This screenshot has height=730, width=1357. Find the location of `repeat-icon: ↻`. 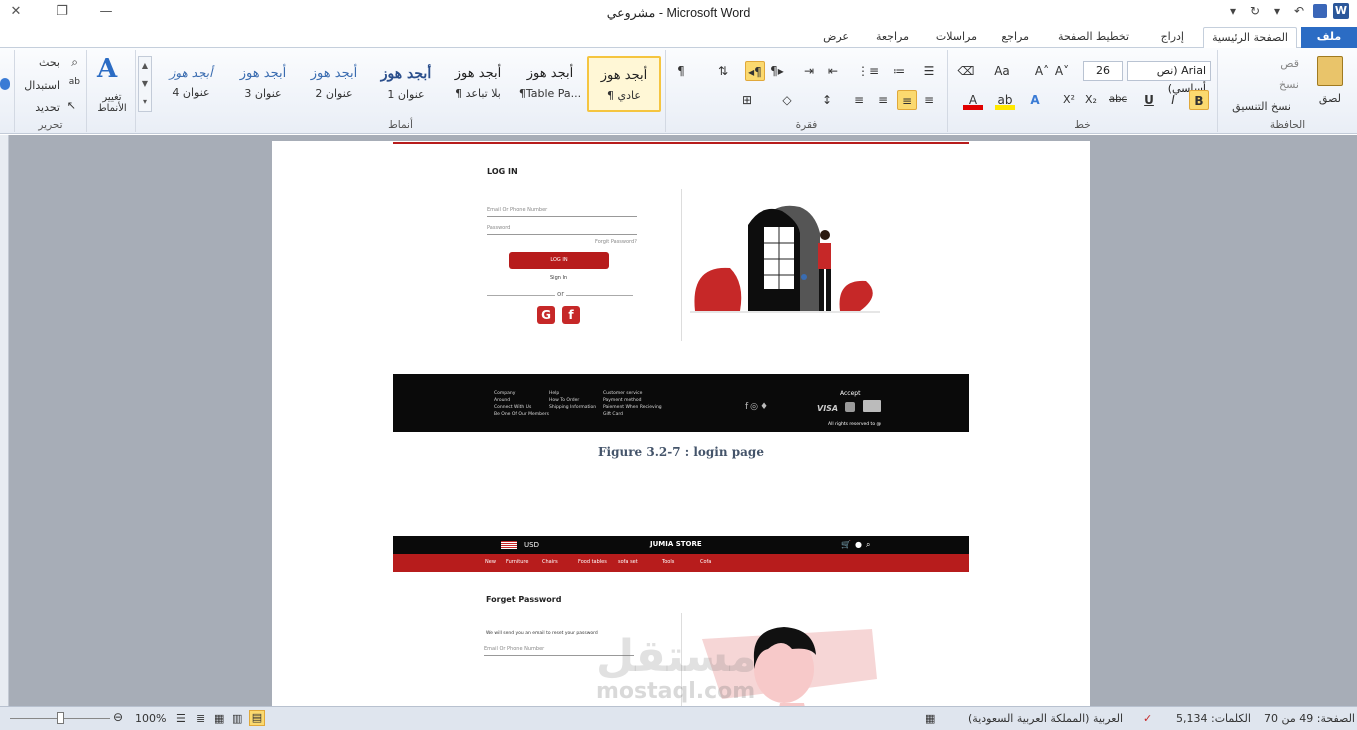

repeat-icon: ↻ is located at coordinates (1255, 11).